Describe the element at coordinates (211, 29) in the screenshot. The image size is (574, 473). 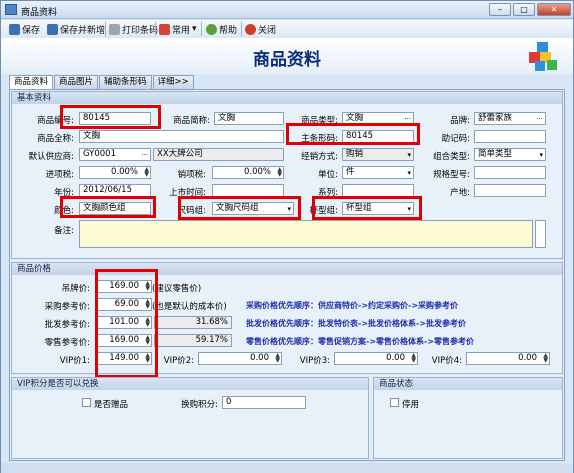
I see `help-icon` at that location.